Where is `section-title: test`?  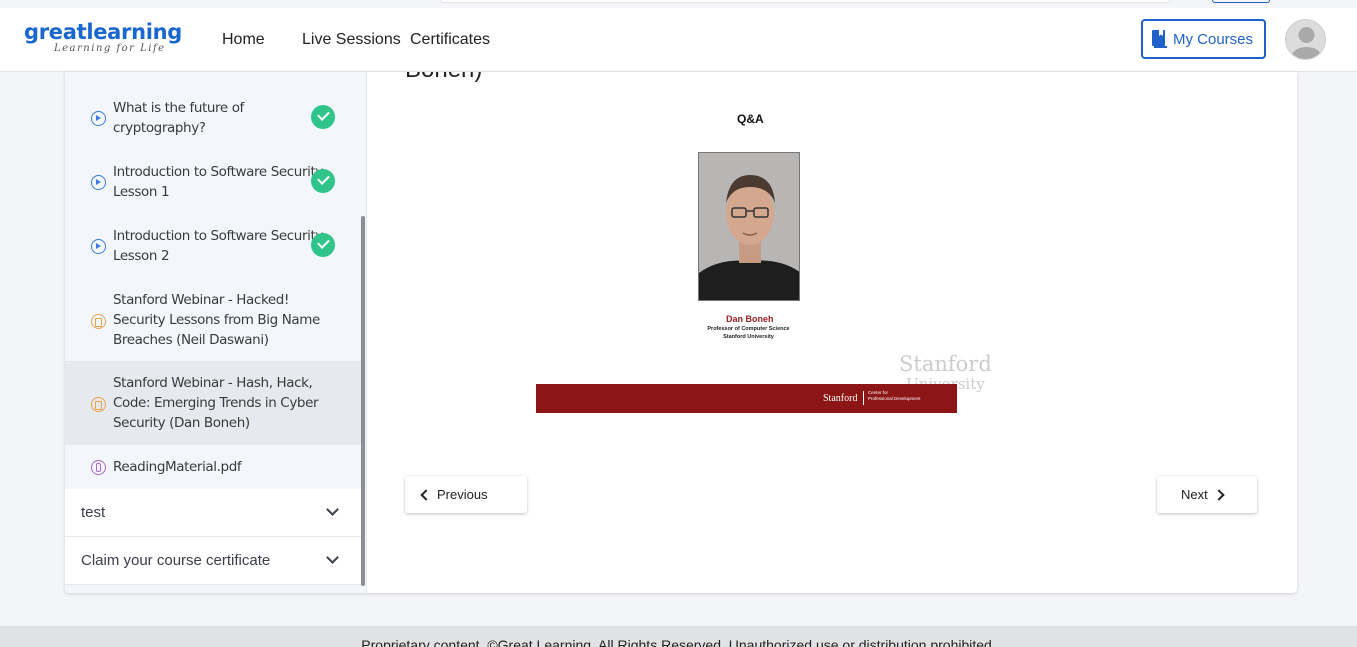 section-title: test is located at coordinates (93, 512).